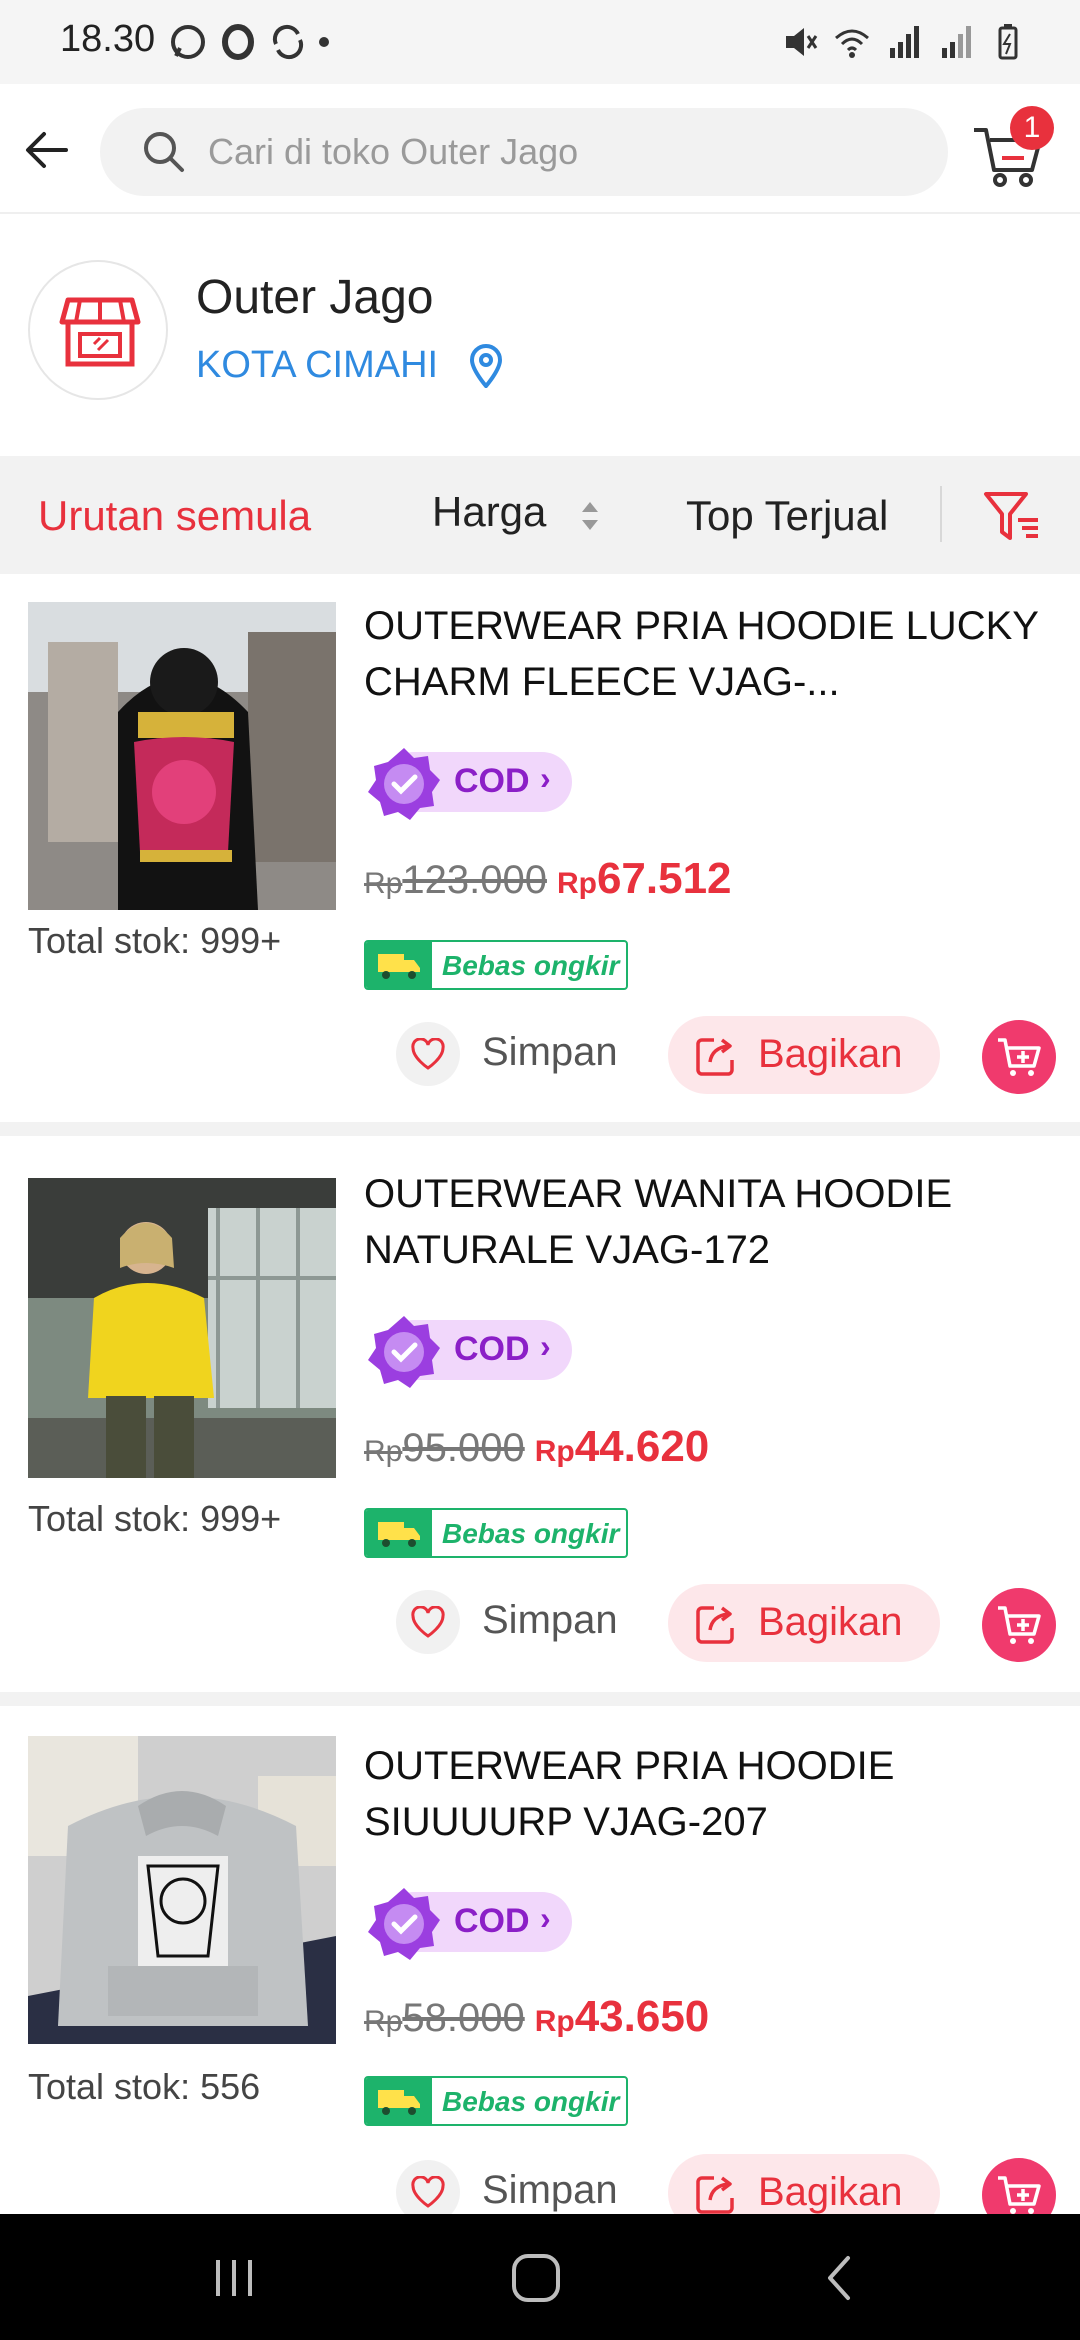  Describe the element at coordinates (98, 330) in the screenshot. I see `shop-avatar` at that location.